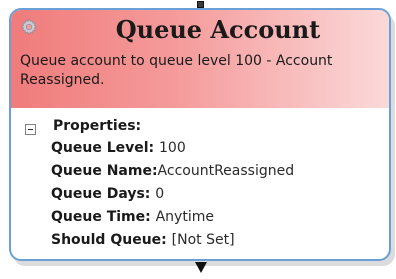  I want to click on input-connector, so click(200, 4).